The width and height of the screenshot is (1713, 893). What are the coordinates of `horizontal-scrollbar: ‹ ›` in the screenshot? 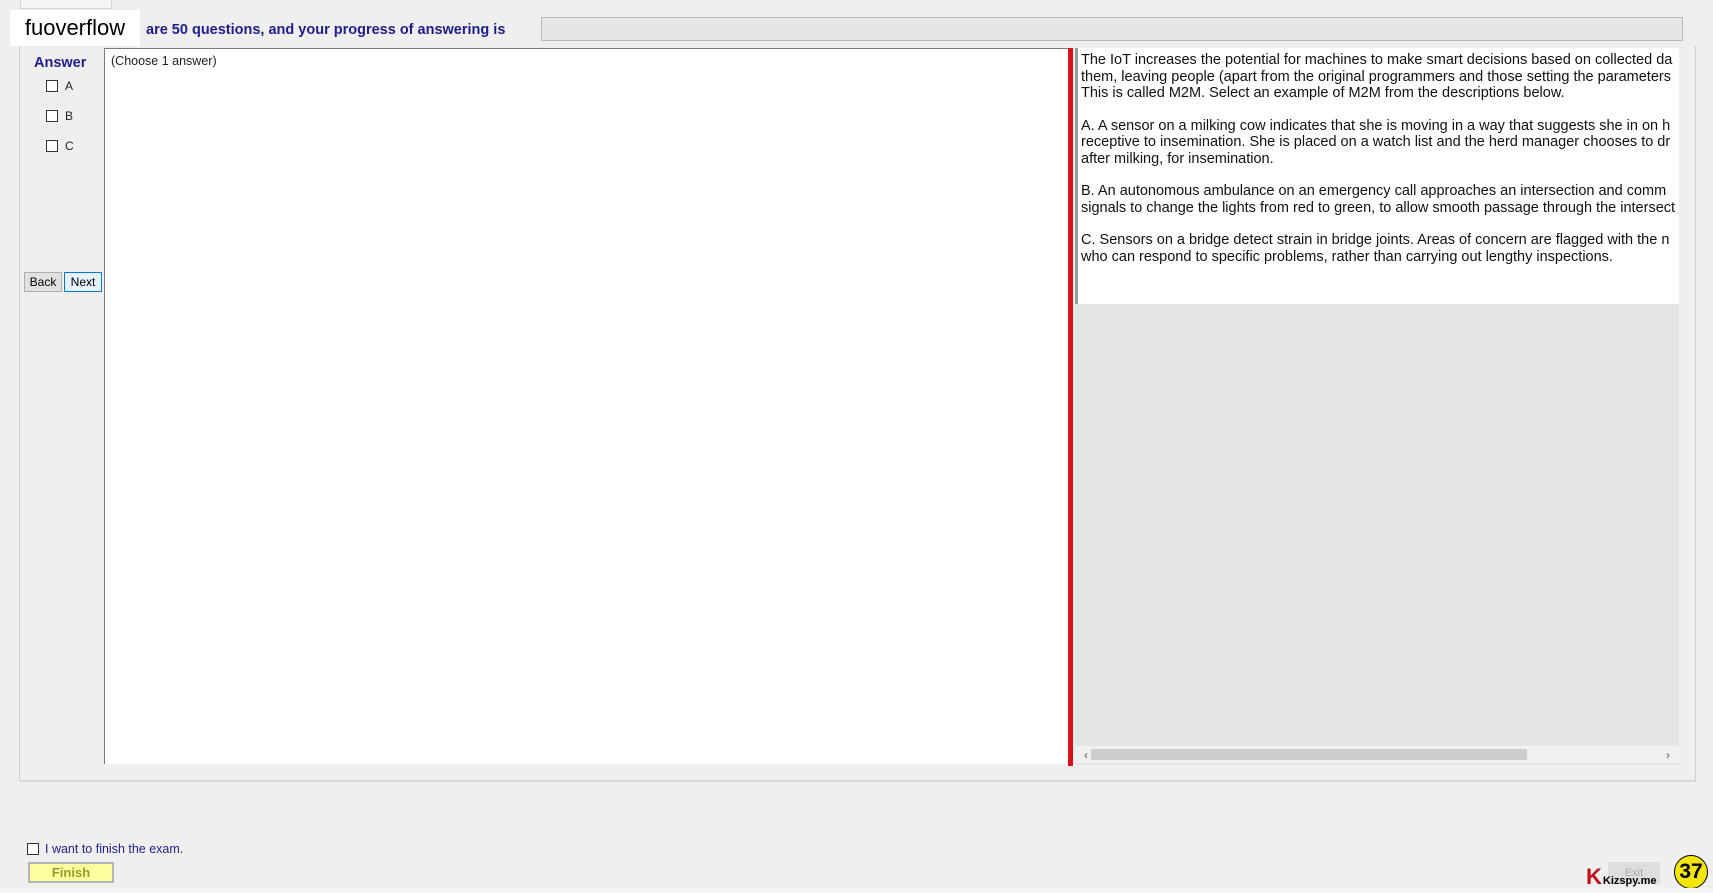 It's located at (1377, 754).